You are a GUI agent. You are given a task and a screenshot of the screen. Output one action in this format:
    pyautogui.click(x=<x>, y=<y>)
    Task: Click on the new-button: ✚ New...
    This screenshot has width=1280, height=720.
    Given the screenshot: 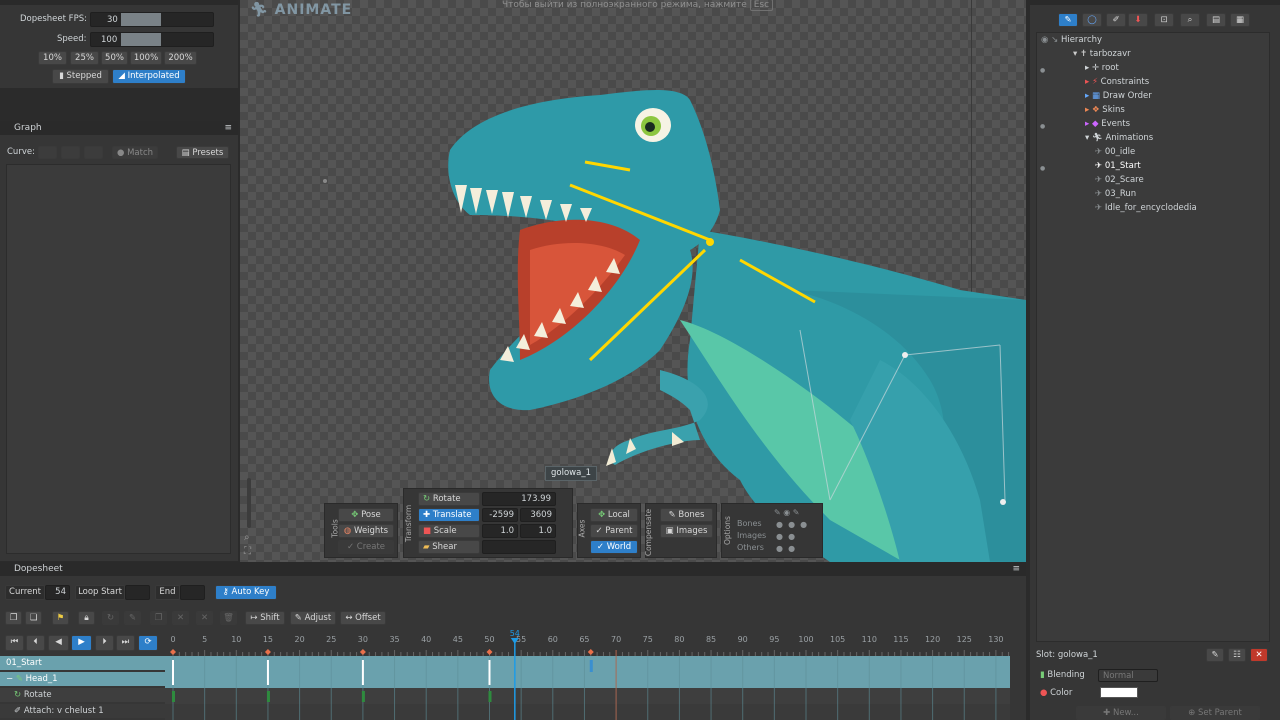 What is the action you would take?
    pyautogui.click(x=1121, y=713)
    